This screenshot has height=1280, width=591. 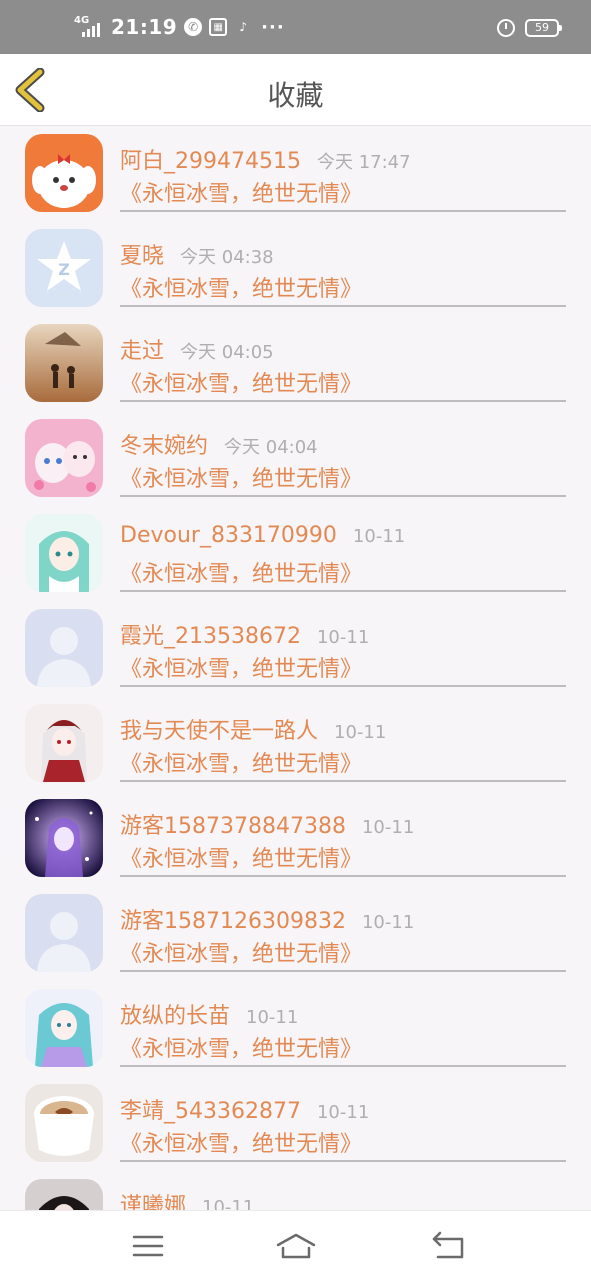 I want to click on anime-purple-avatar-icon, so click(x=64, y=838).